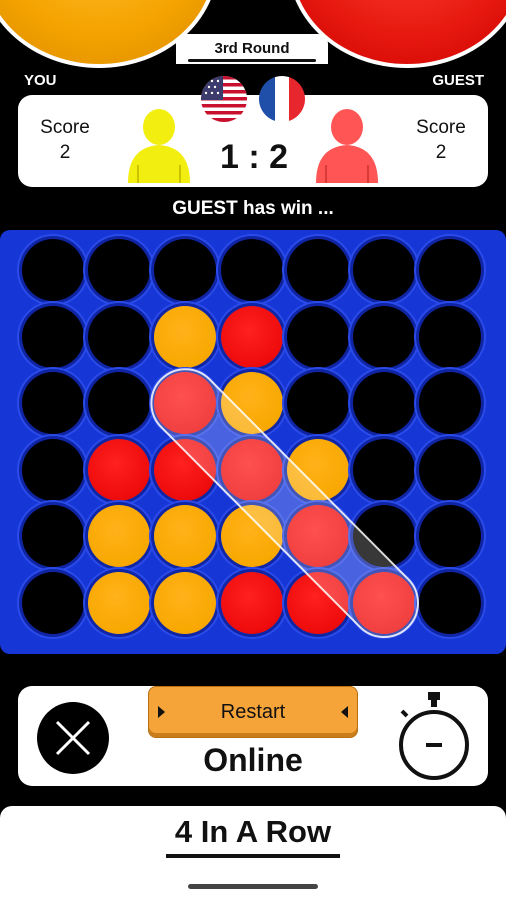  What do you see at coordinates (65, 152) in the screenshot?
I see `left-score-value: 2` at bounding box center [65, 152].